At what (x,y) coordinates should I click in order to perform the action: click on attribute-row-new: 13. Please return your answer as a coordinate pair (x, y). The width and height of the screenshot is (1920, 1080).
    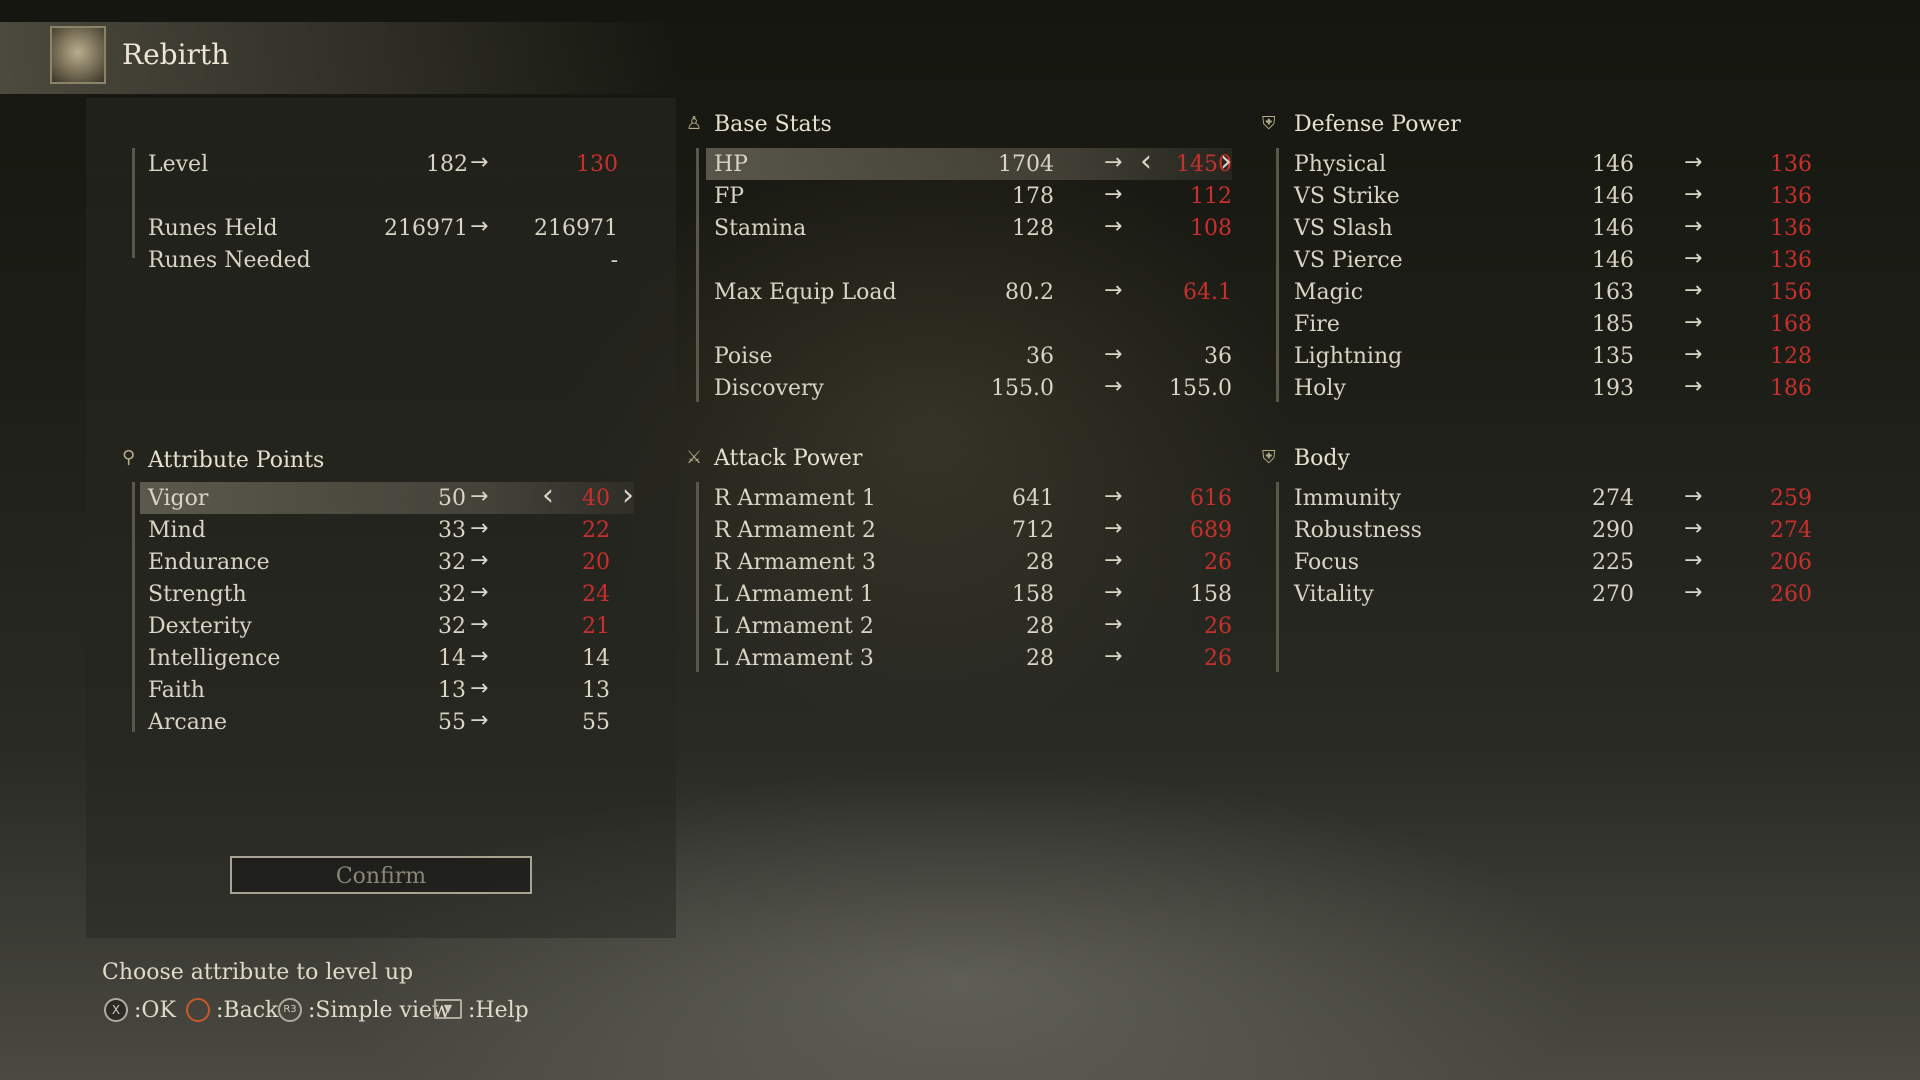
    Looking at the image, I should click on (596, 690).